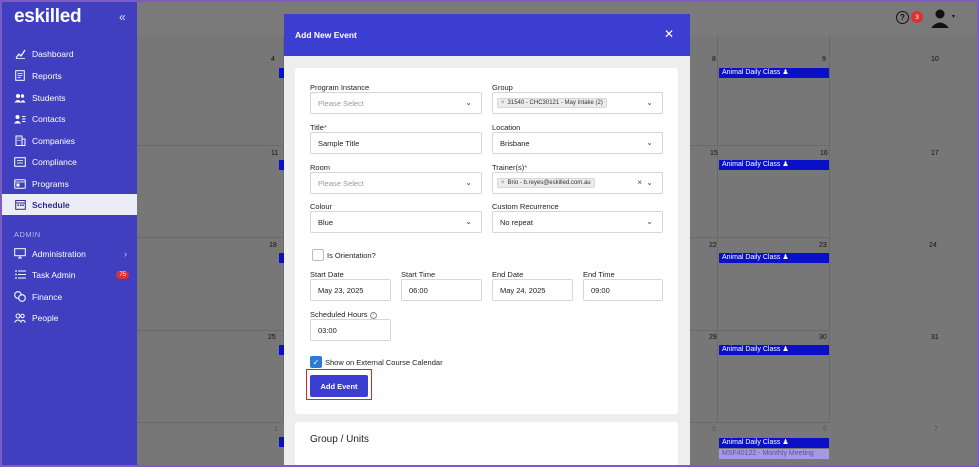 This screenshot has height=467, width=979. Describe the element at coordinates (273, 59) in the screenshot. I see `day-number: 4` at that location.